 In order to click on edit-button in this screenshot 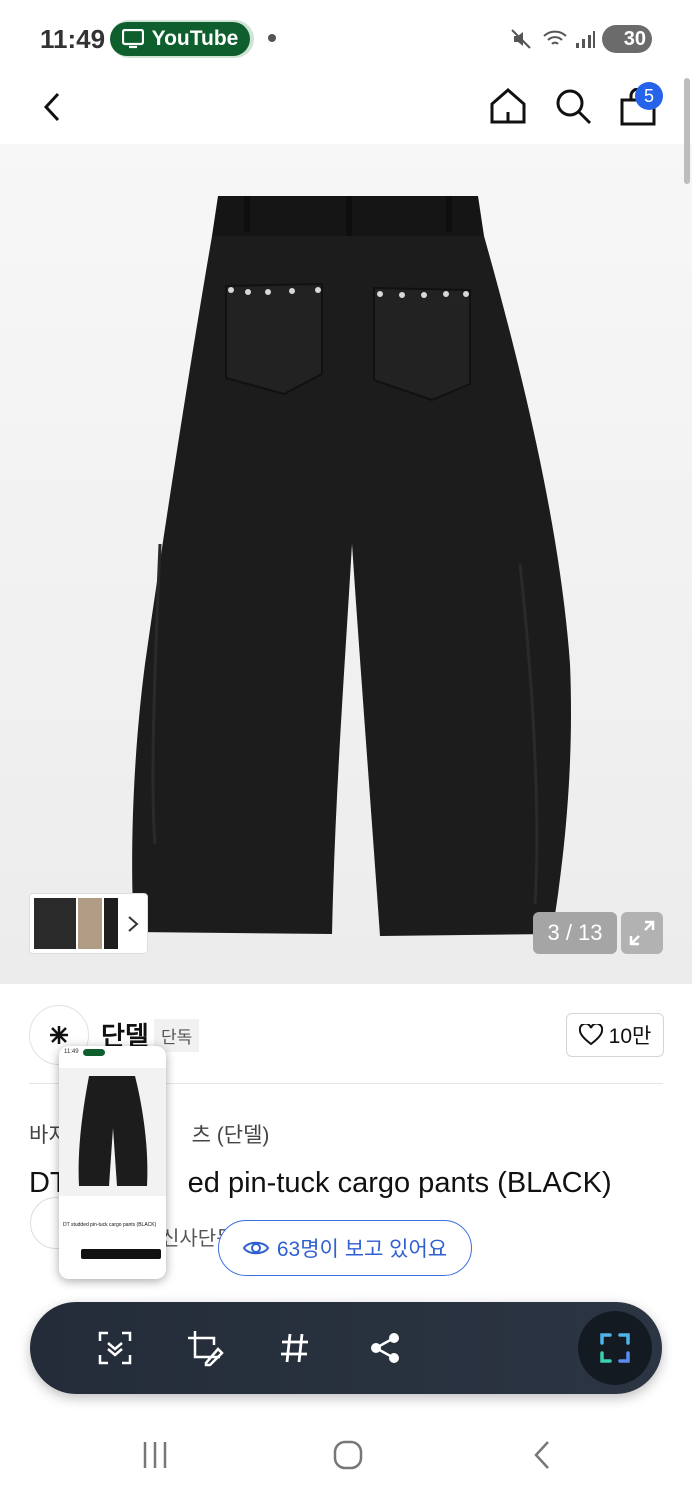, I will do `click(205, 1348)`.